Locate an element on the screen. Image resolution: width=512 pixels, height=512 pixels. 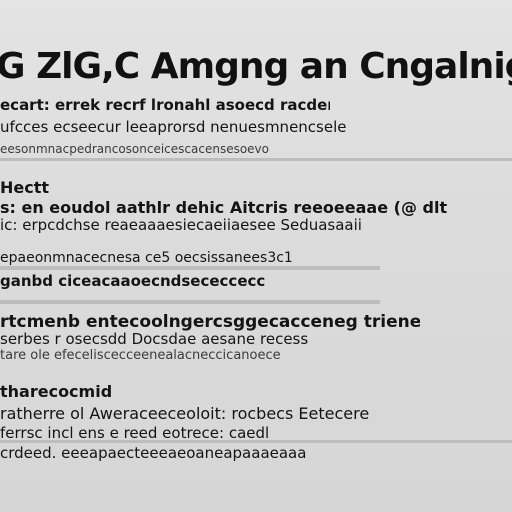
text-line-8: rtcmenb entecoolngercsggecacceneg triene is located at coordinates (210, 322).